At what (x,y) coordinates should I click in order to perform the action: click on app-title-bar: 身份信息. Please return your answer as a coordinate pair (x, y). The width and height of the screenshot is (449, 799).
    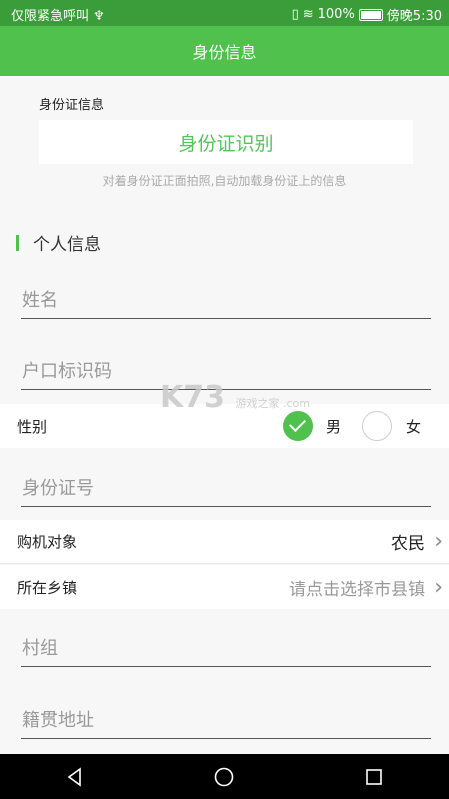
    Looking at the image, I should click on (224, 51).